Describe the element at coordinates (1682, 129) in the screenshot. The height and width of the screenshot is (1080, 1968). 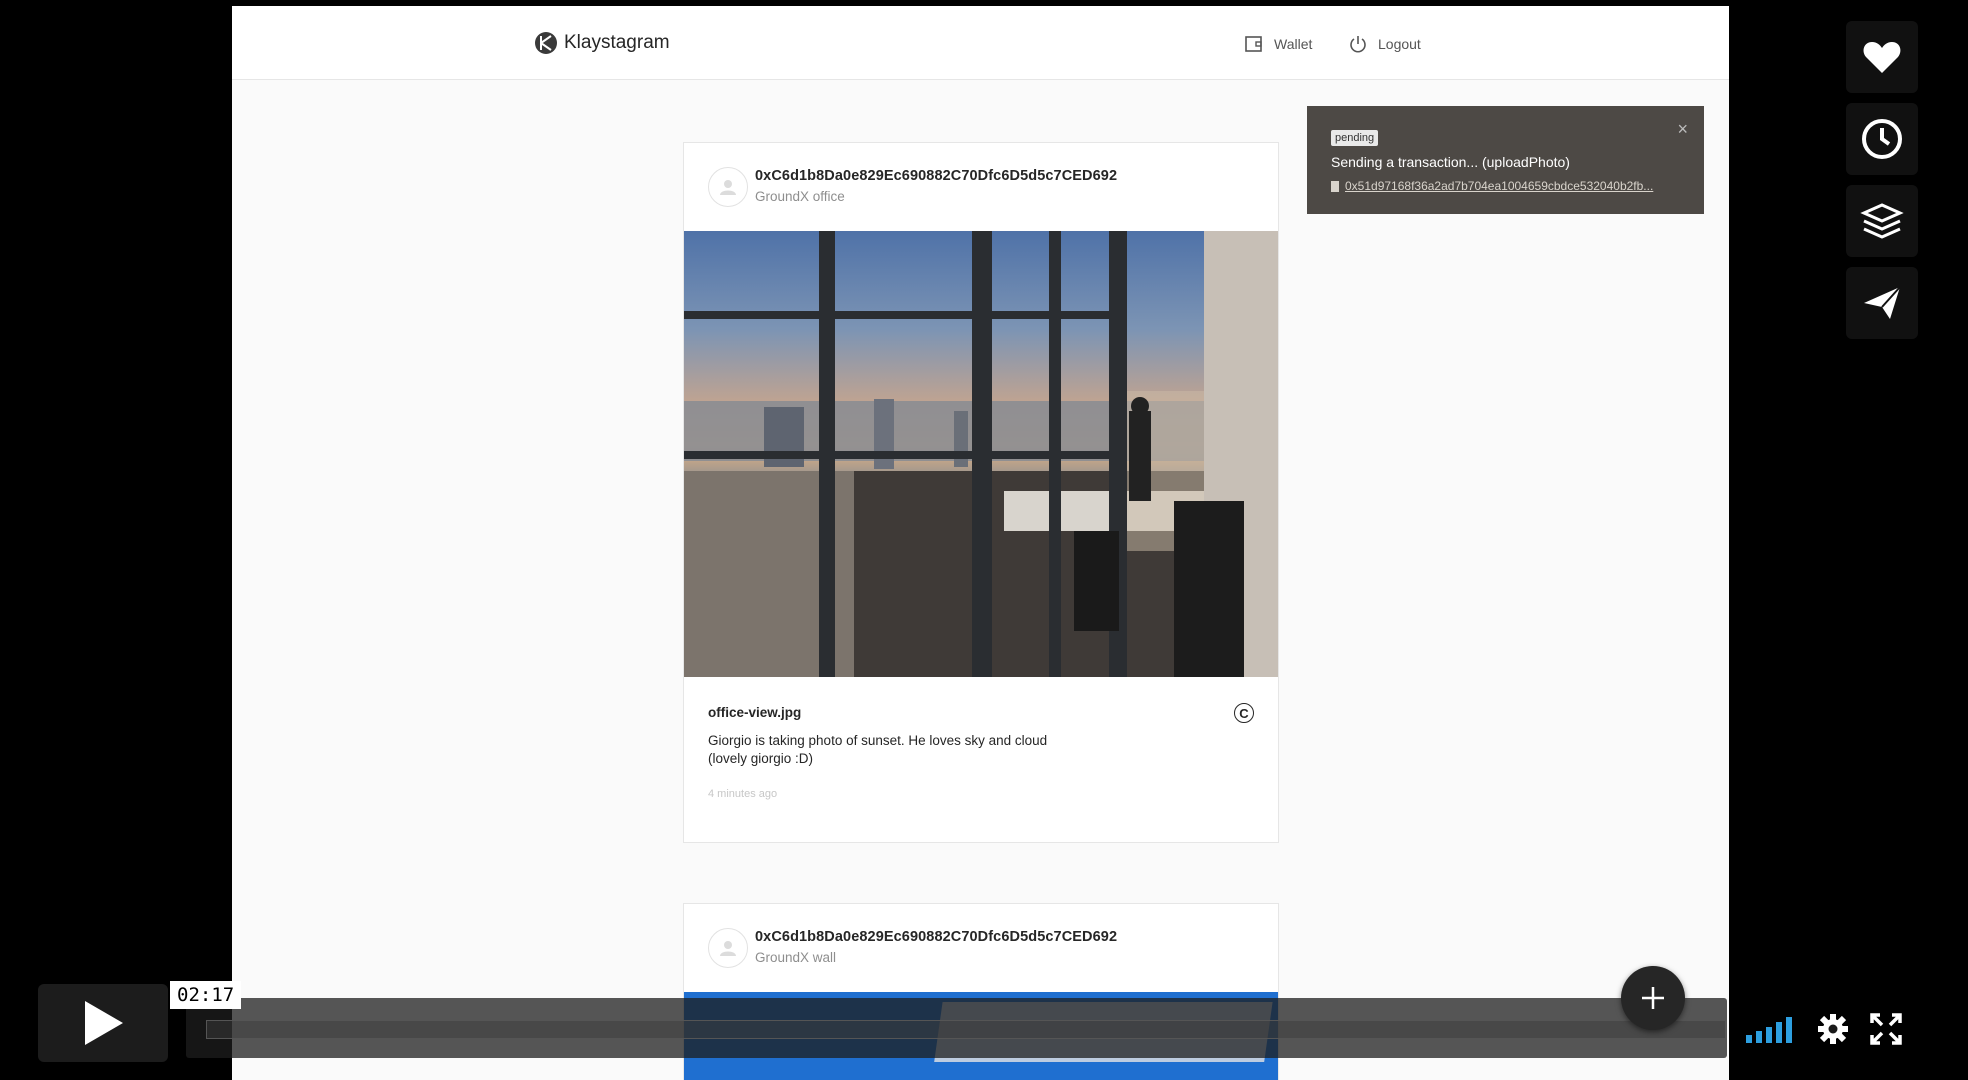
I see `close-icon: ×` at that location.